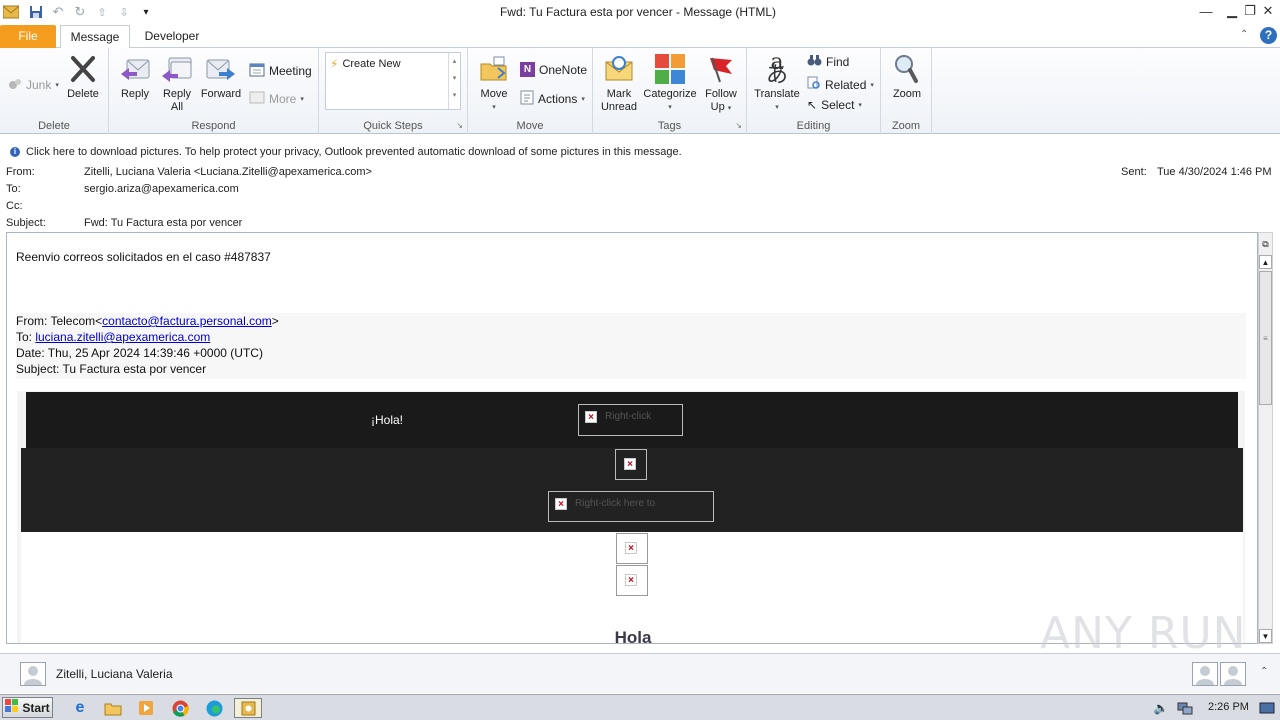 This screenshot has height=720, width=1280. What do you see at coordinates (257, 99) in the screenshot?
I see `more-icon` at bounding box center [257, 99].